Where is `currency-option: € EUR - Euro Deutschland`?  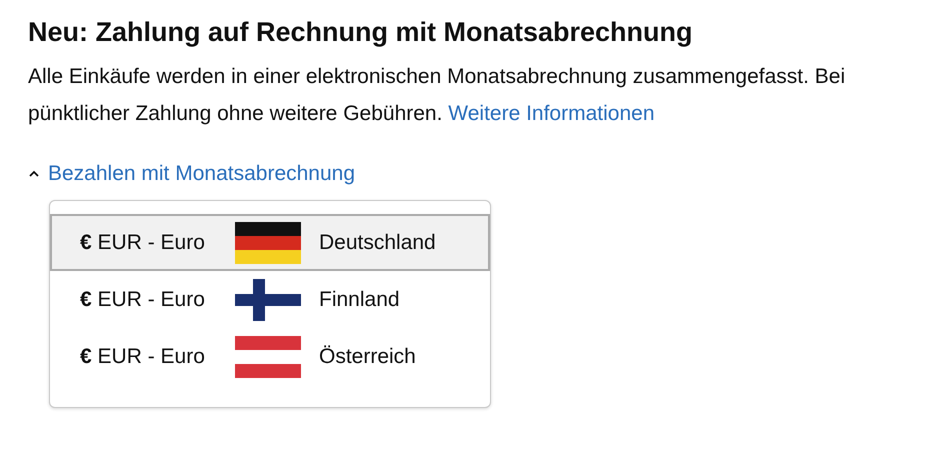 currency-option: € EUR - Euro Deutschland is located at coordinates (270, 242).